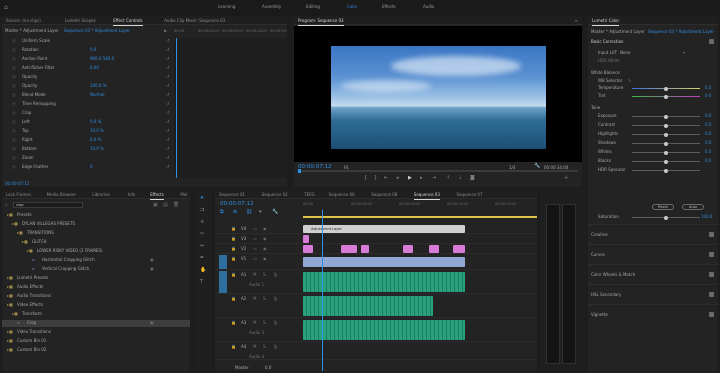 This screenshot has width=720, height=373. I want to click on timeline-timecode: 00:00:07:12, so click(237, 204).